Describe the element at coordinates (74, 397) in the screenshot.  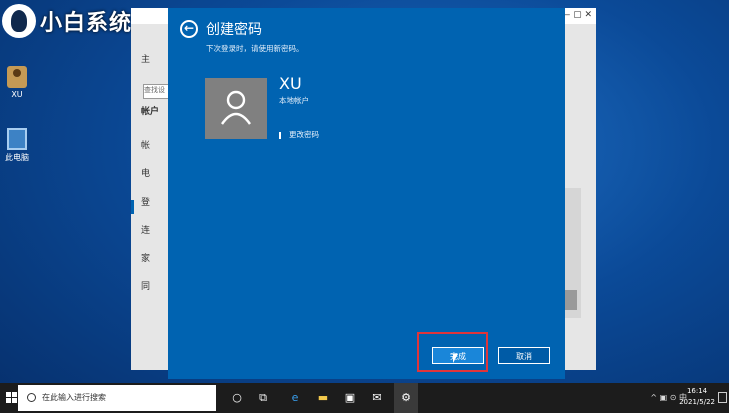
I see `search-placeholder: 在此输入进行搜索` at that location.